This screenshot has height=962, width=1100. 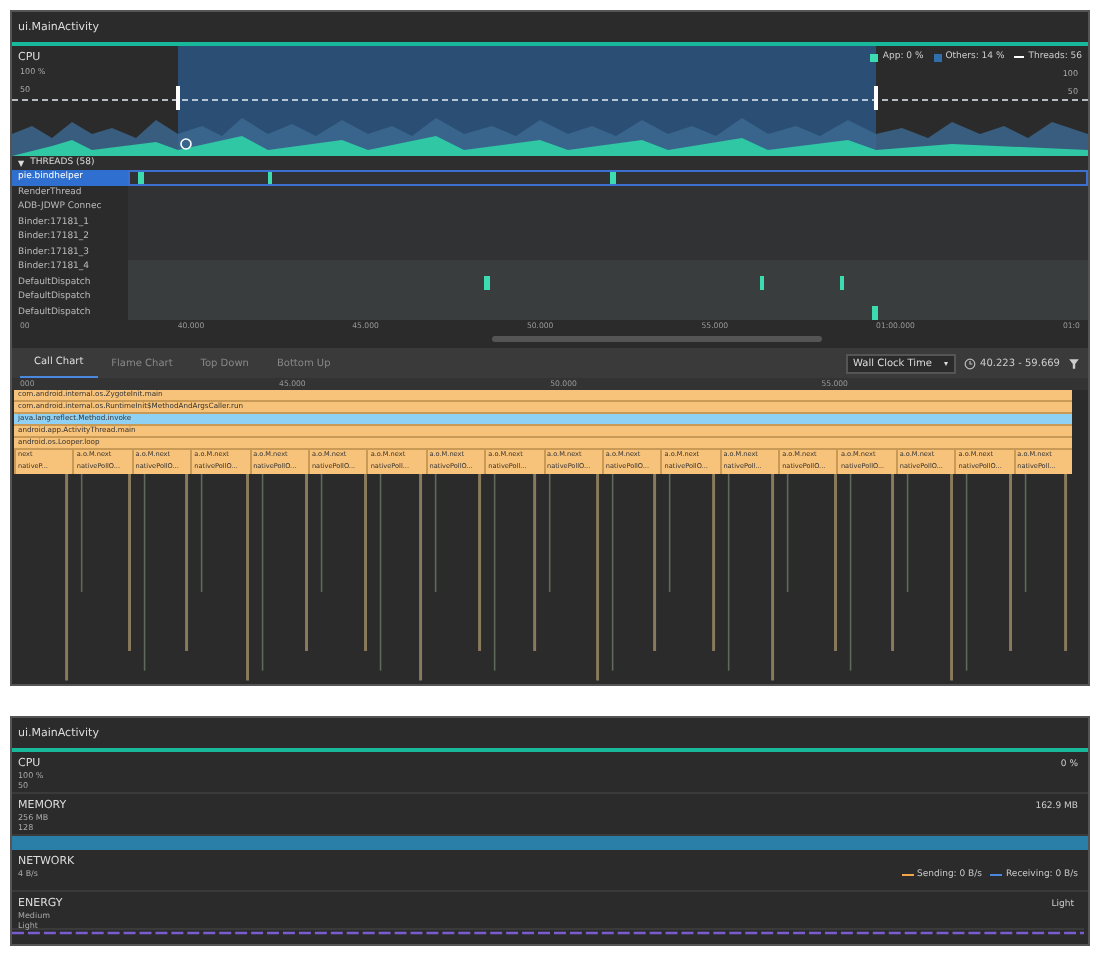 I want to click on clock-icon, so click(x=970, y=363).